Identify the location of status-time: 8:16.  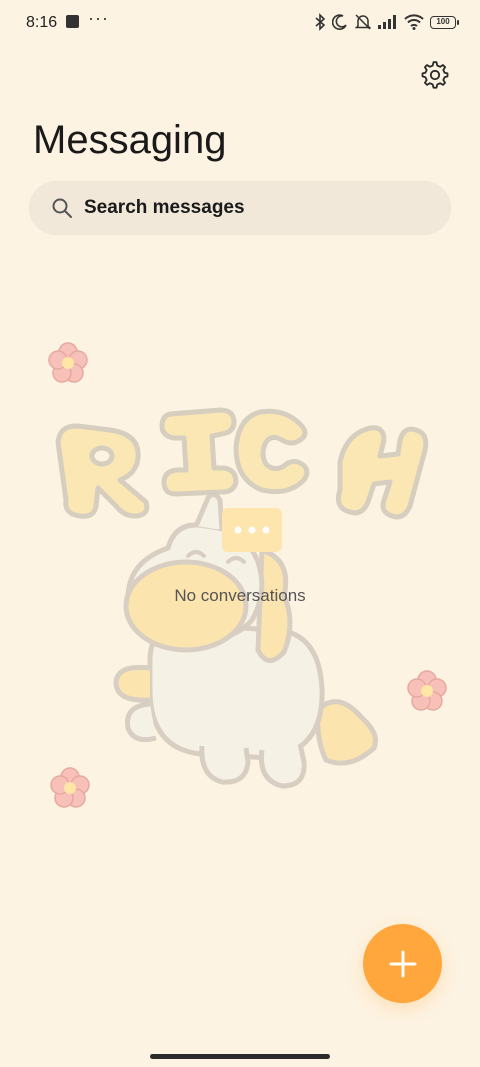
(42, 22).